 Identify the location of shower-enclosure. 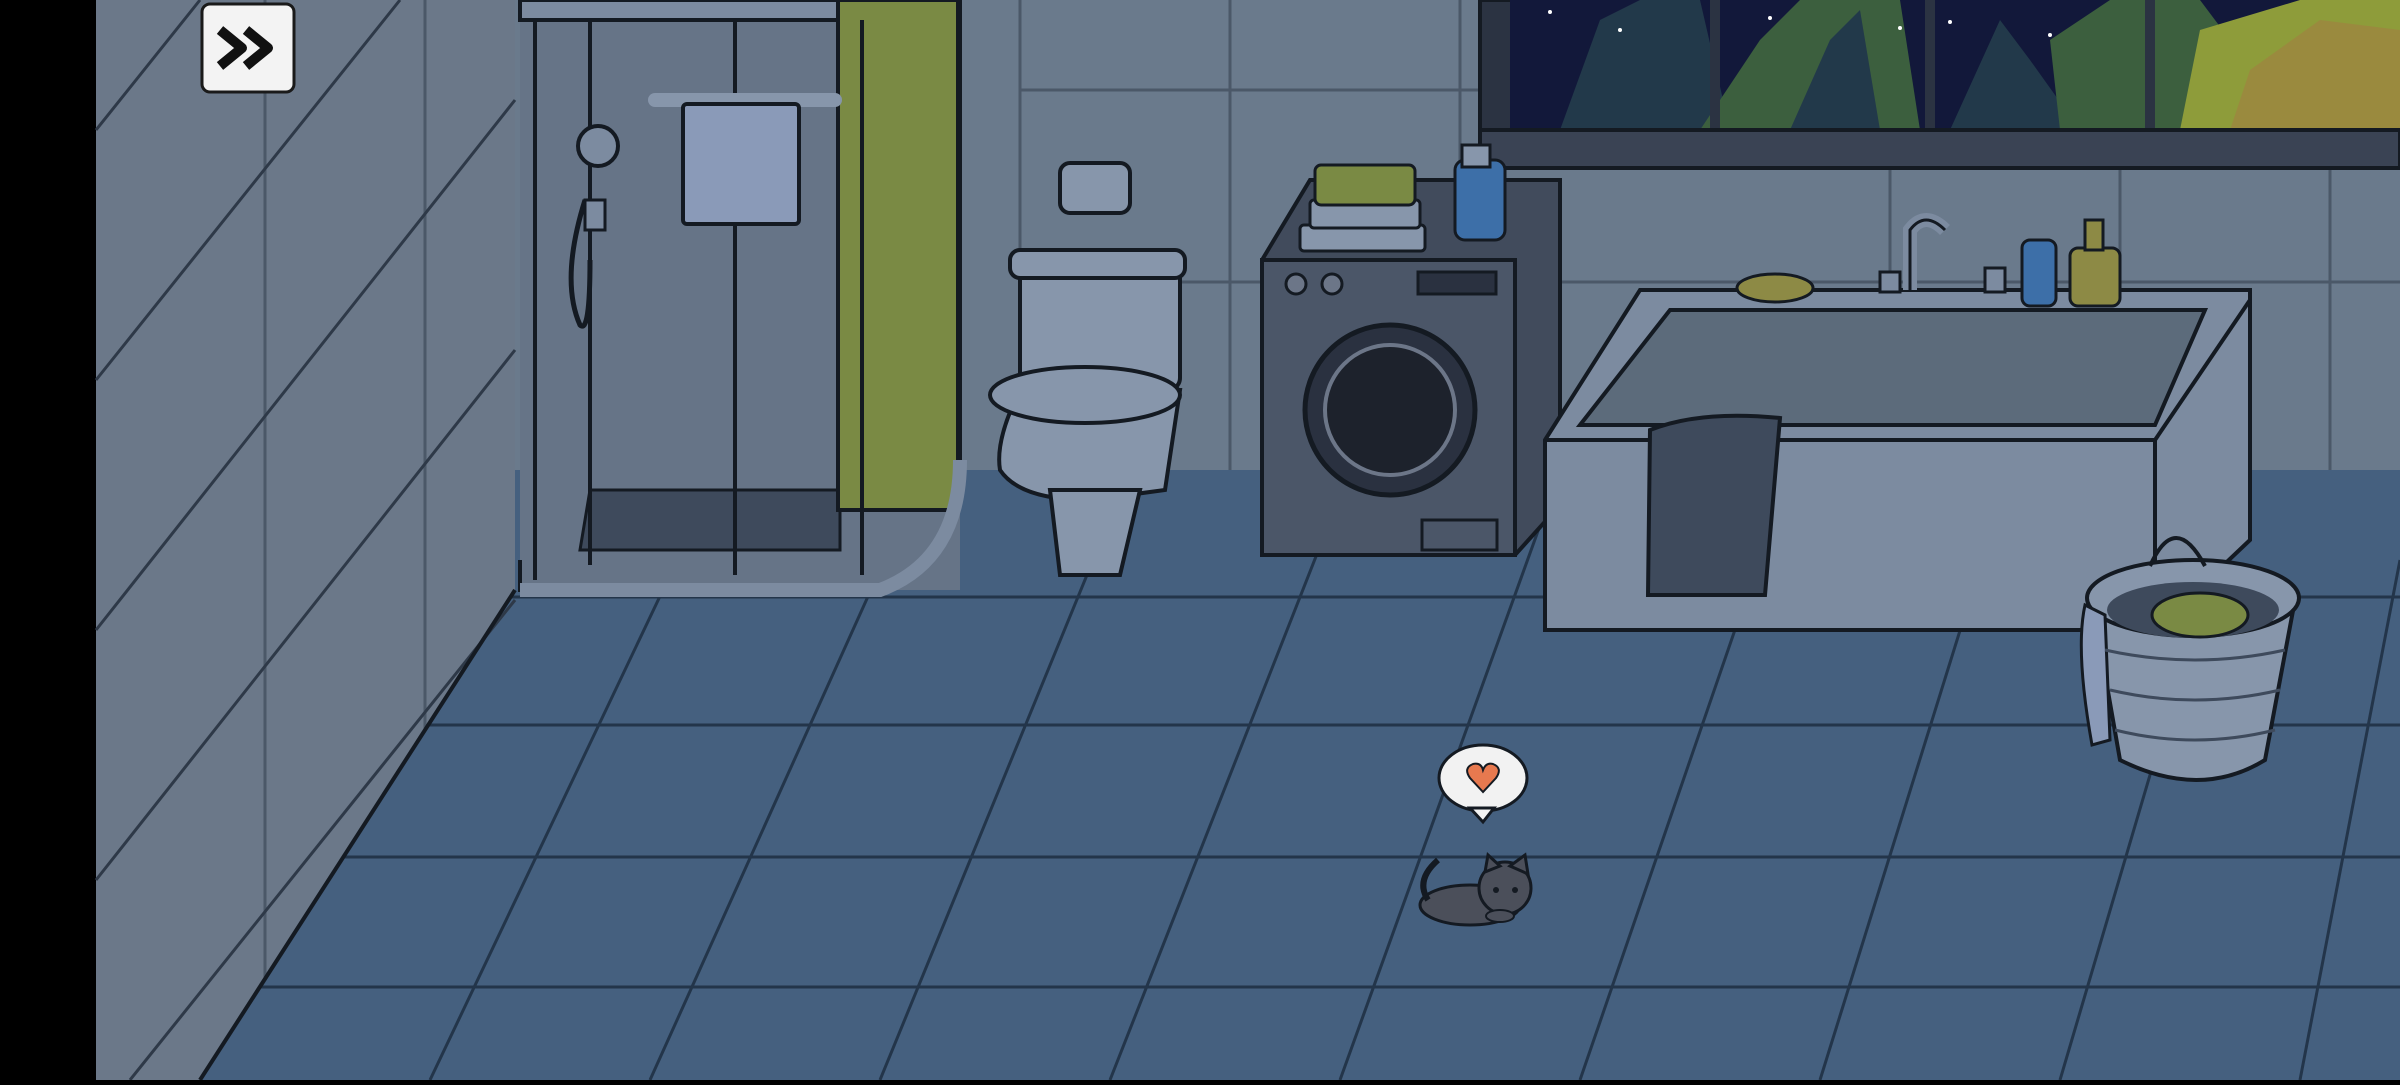
(742, 298).